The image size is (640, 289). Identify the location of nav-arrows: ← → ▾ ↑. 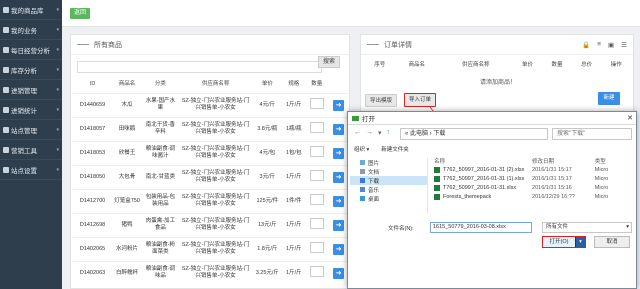
(372, 133).